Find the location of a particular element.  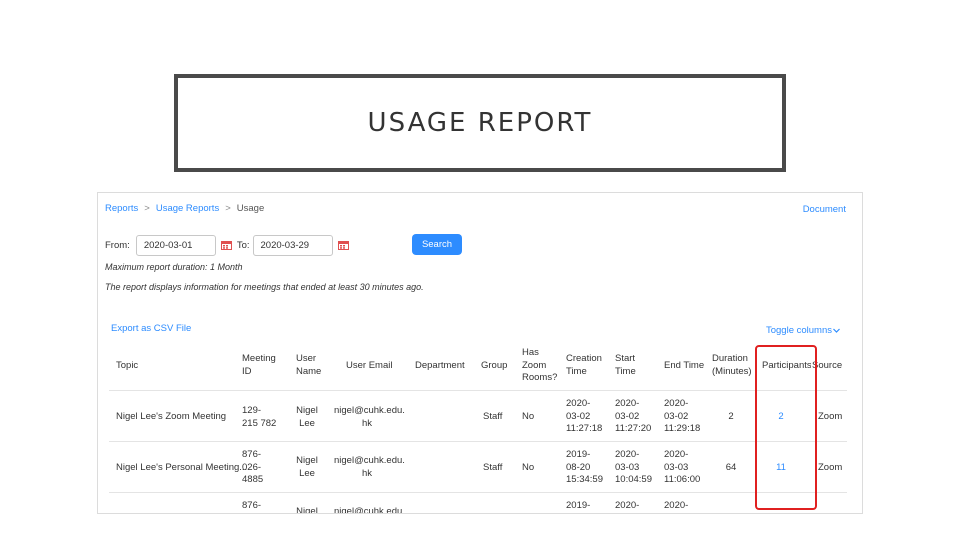

cell-topic: Nigel Lee's Zoom Meeting is located at coordinates (171, 416).